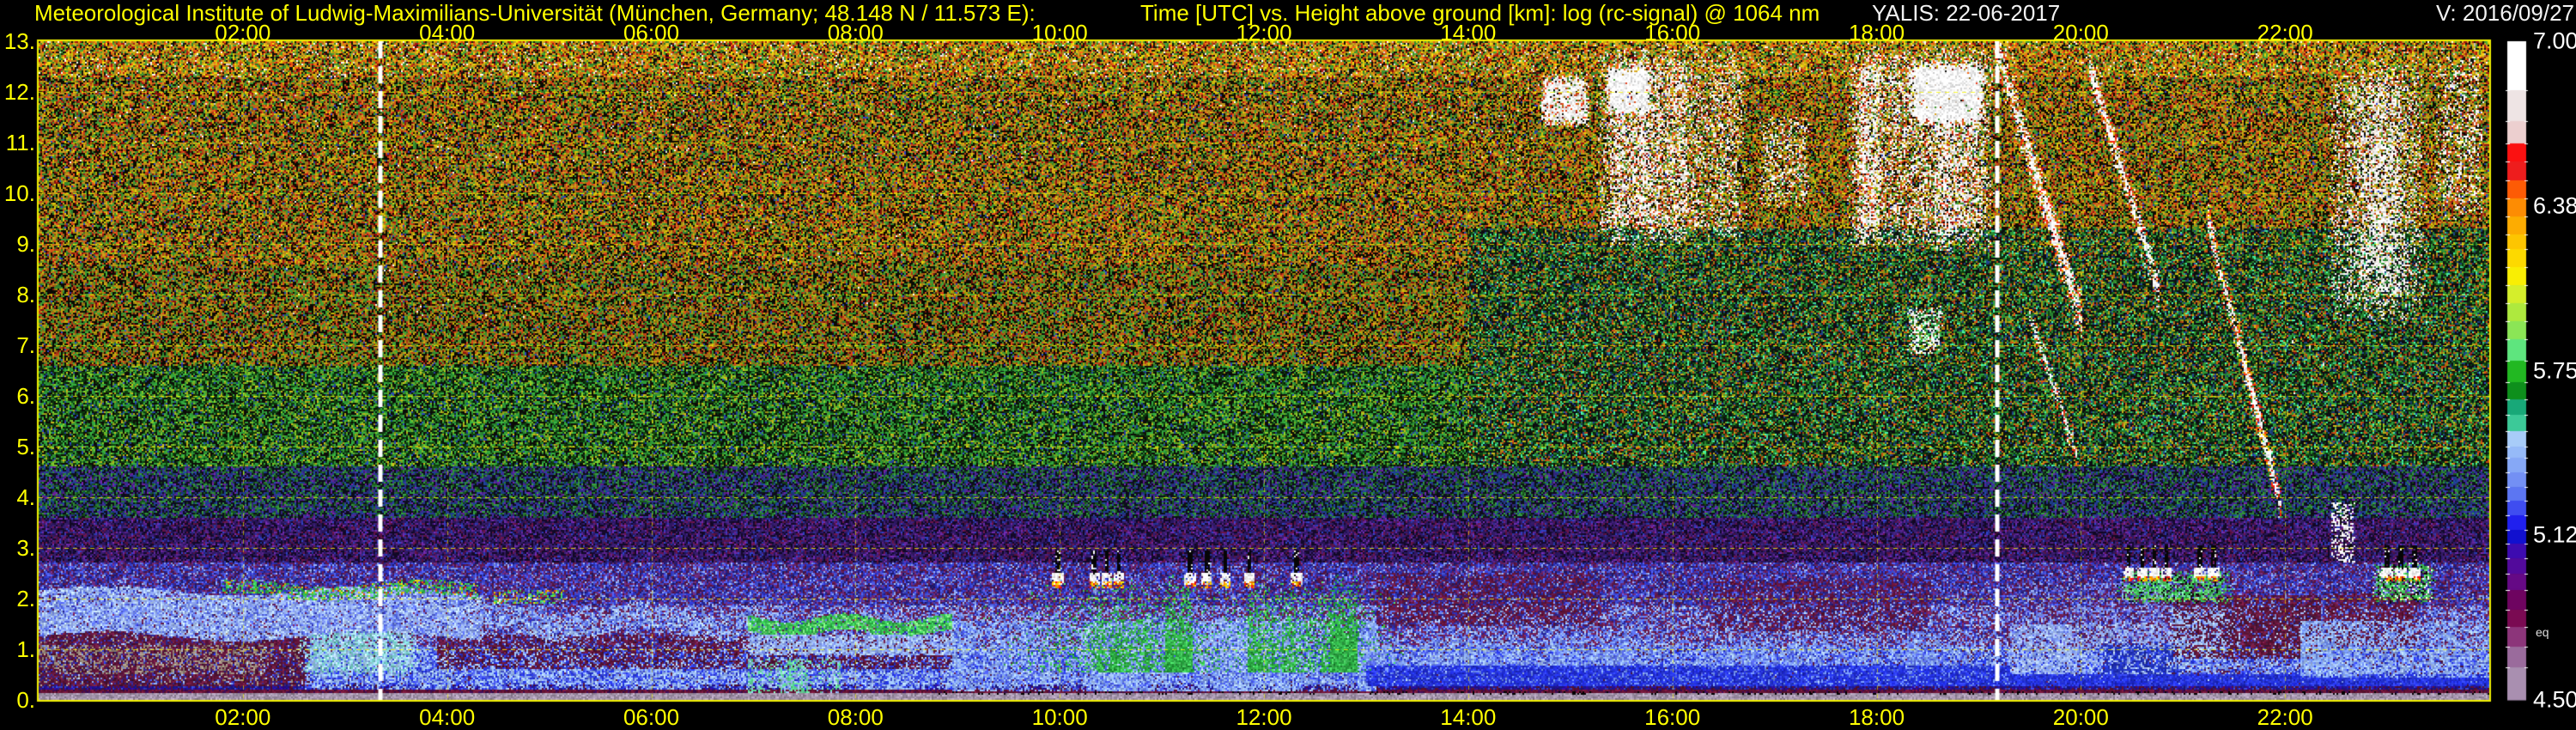 This screenshot has height=730, width=2576. What do you see at coordinates (2554, 40) in the screenshot?
I see `colorbar-tick-label: 7.00` at bounding box center [2554, 40].